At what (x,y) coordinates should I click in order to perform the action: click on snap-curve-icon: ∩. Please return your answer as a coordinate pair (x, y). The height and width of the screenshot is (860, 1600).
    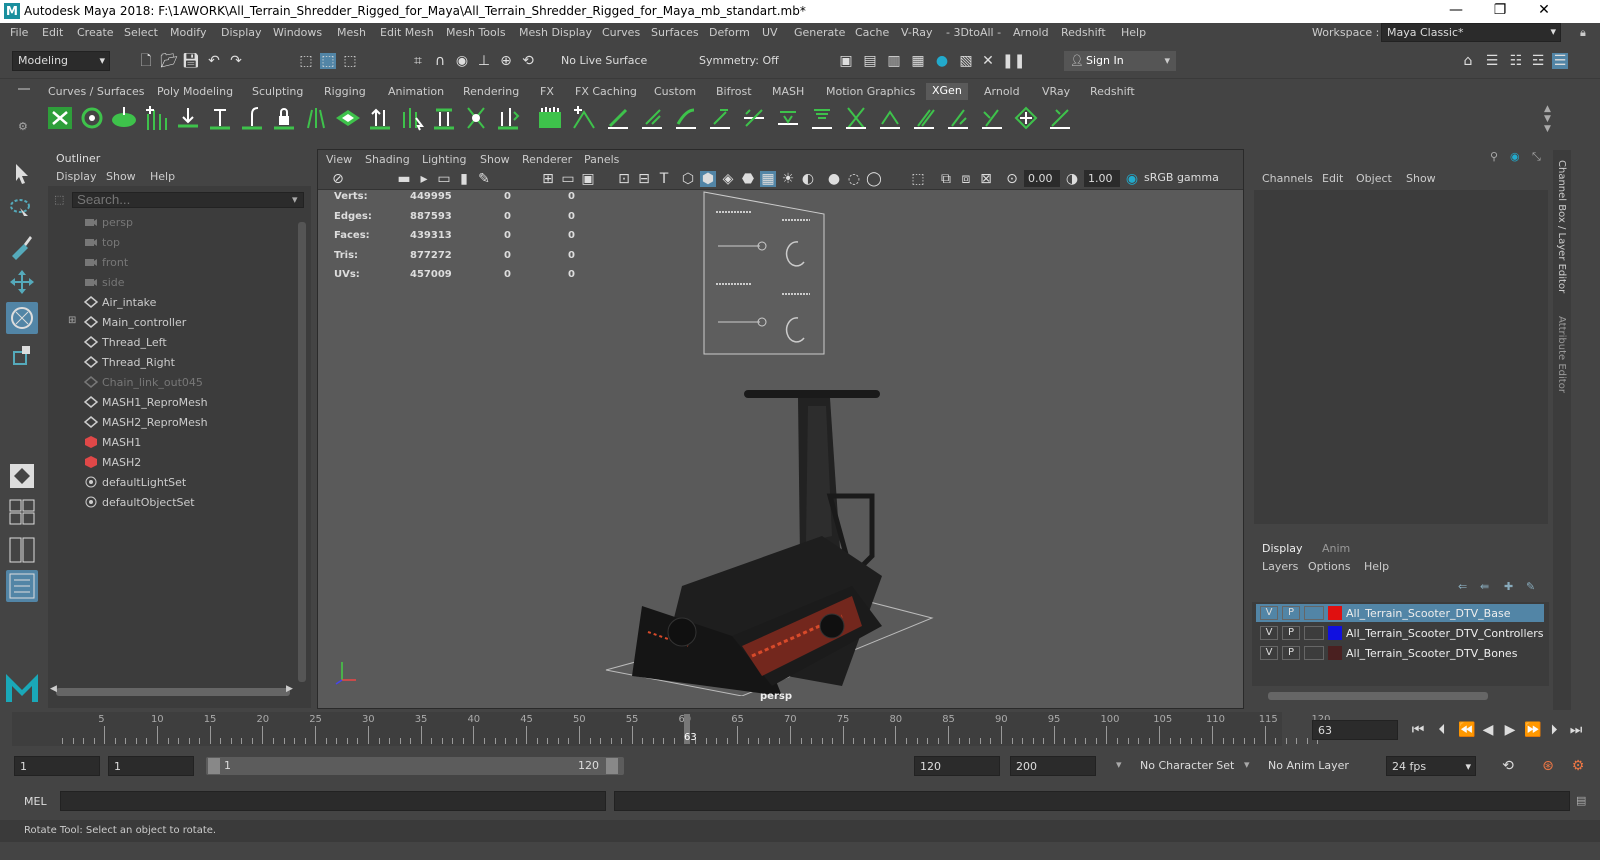
    Looking at the image, I should click on (440, 61).